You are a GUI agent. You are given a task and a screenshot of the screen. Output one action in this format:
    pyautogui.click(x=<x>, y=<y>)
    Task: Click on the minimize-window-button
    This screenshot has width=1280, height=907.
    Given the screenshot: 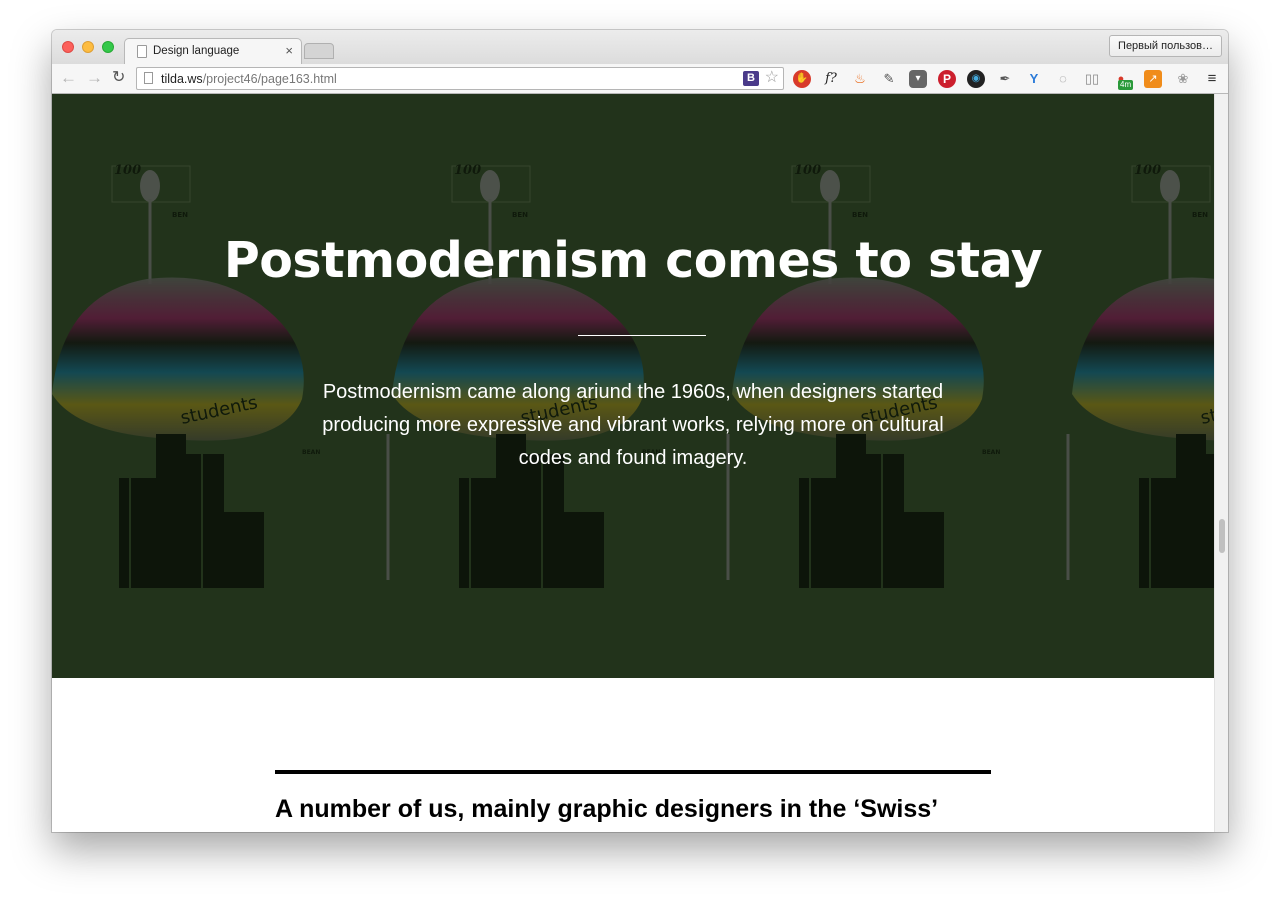 What is the action you would take?
    pyautogui.click(x=88, y=47)
    